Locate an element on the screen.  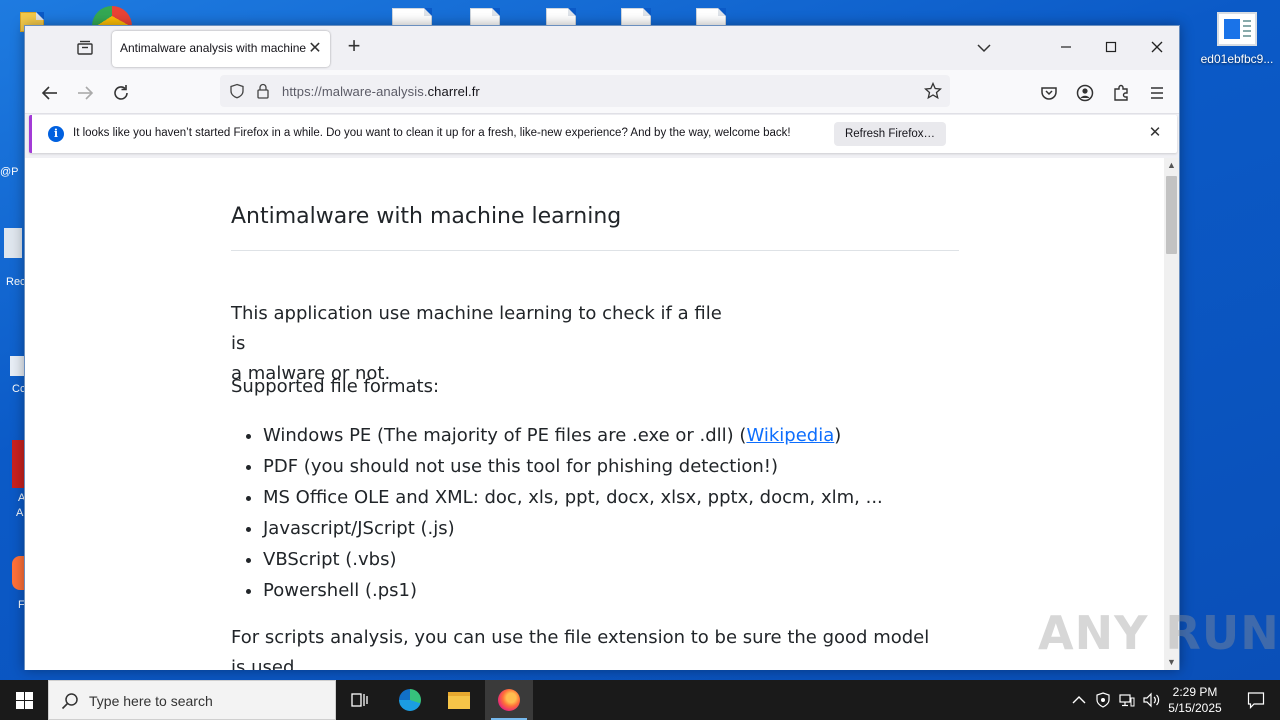
taskbar-clock: 2:29 PM 5/15/2025 is located at coordinates (1195, 700).